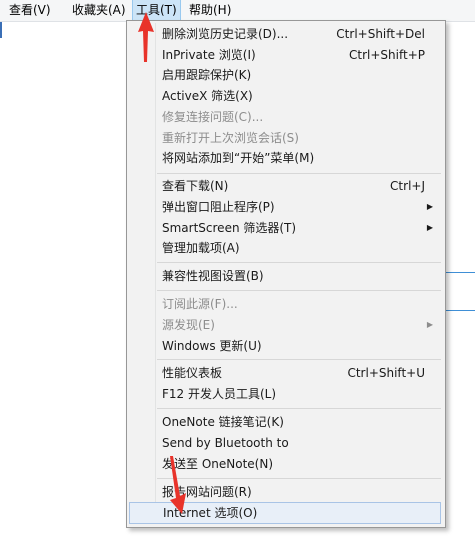 Image resolution: width=475 pixels, height=559 pixels. What do you see at coordinates (238, 158) in the screenshot?
I see `menu-item-label: 将网站添加到“开始”菜单(M)` at bounding box center [238, 158].